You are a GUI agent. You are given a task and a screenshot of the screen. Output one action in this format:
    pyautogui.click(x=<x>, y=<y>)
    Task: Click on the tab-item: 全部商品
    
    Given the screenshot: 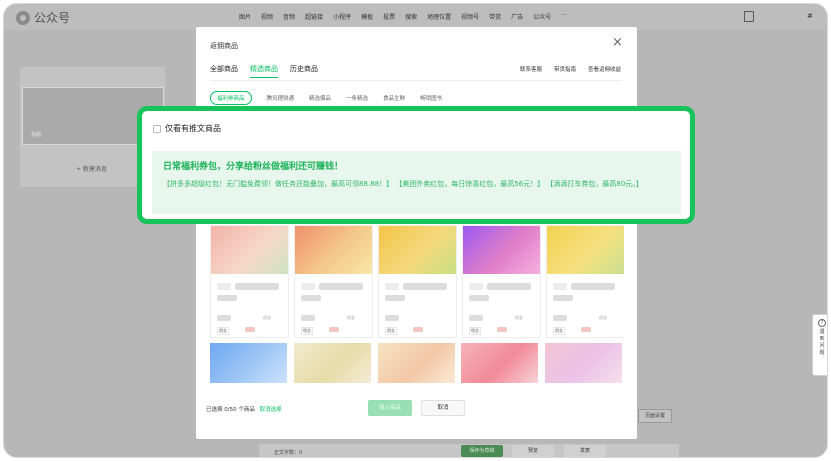 What is the action you would take?
    pyautogui.click(x=224, y=71)
    